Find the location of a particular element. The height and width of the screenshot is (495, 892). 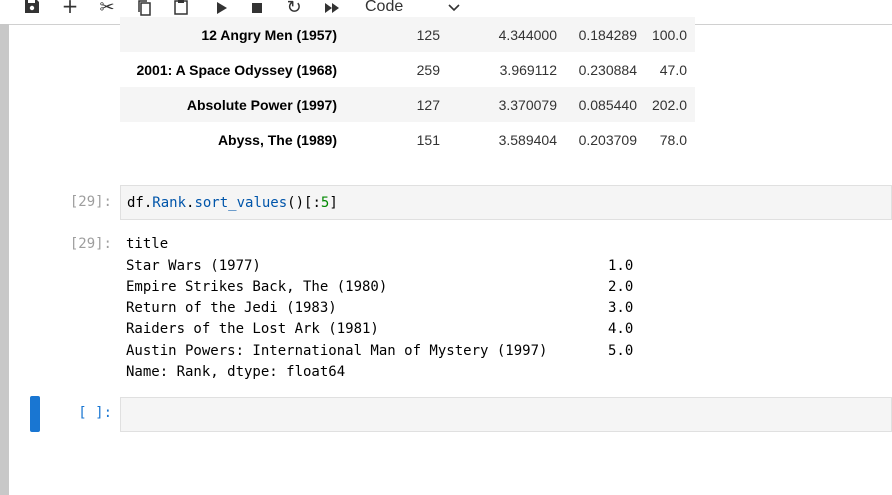

restart-icon: ↻ is located at coordinates (294, 9).